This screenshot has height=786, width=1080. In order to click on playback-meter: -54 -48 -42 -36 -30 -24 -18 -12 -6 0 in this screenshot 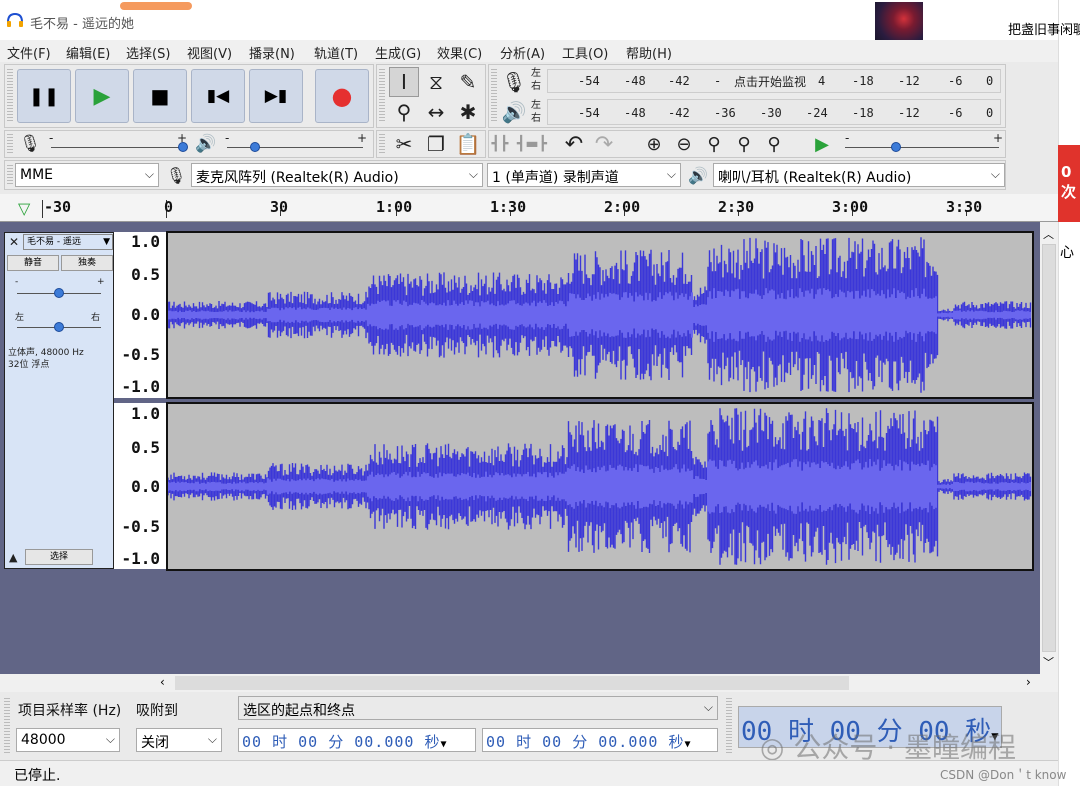, I will do `click(774, 112)`.